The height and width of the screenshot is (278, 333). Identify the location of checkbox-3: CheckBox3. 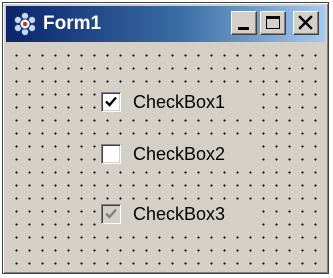
(179, 214).